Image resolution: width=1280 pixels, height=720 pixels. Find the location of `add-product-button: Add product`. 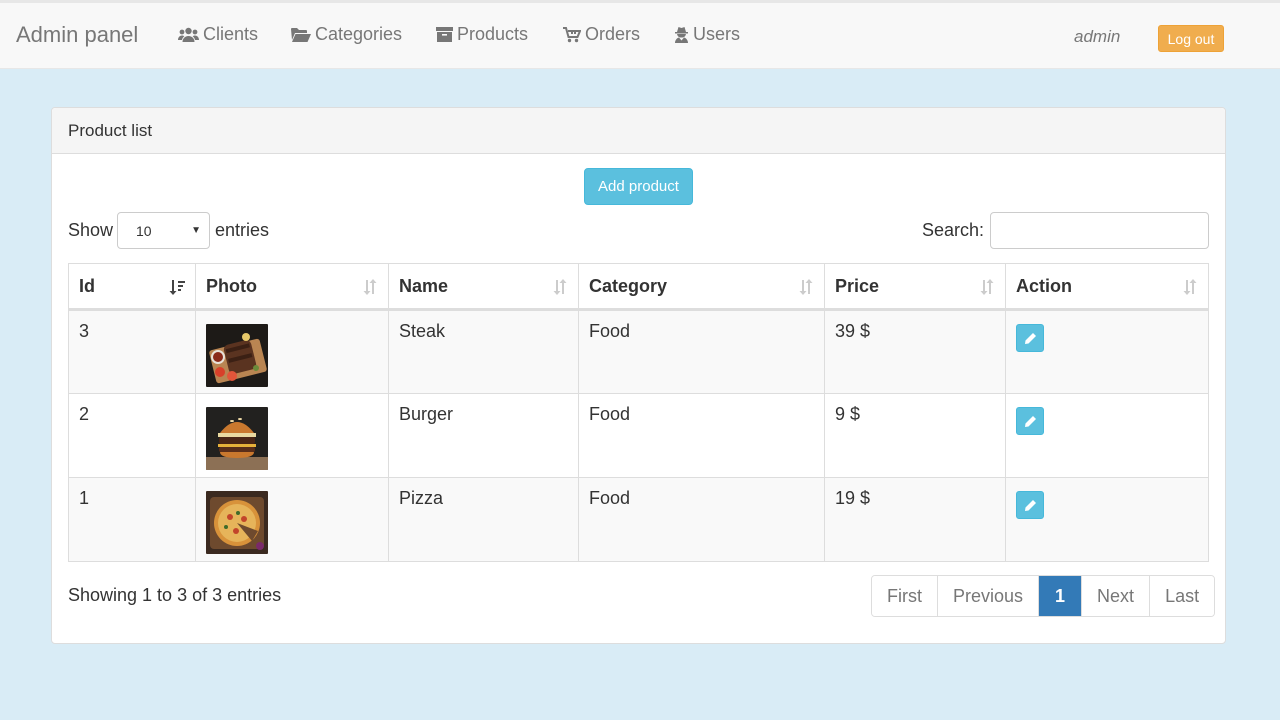

add-product-button: Add product is located at coordinates (638, 186).